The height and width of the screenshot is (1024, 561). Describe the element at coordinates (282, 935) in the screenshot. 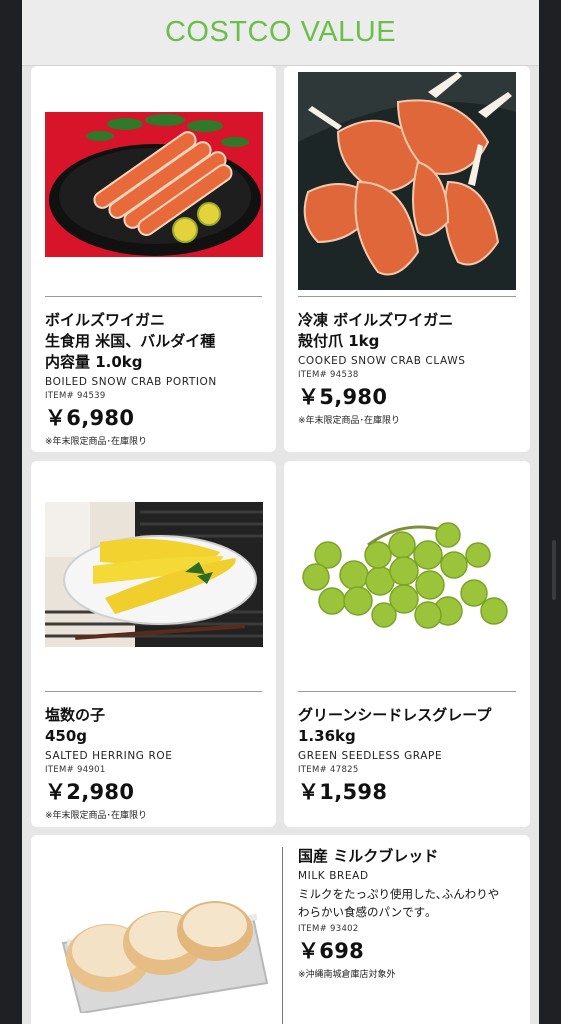

I see `divider-vertical` at that location.